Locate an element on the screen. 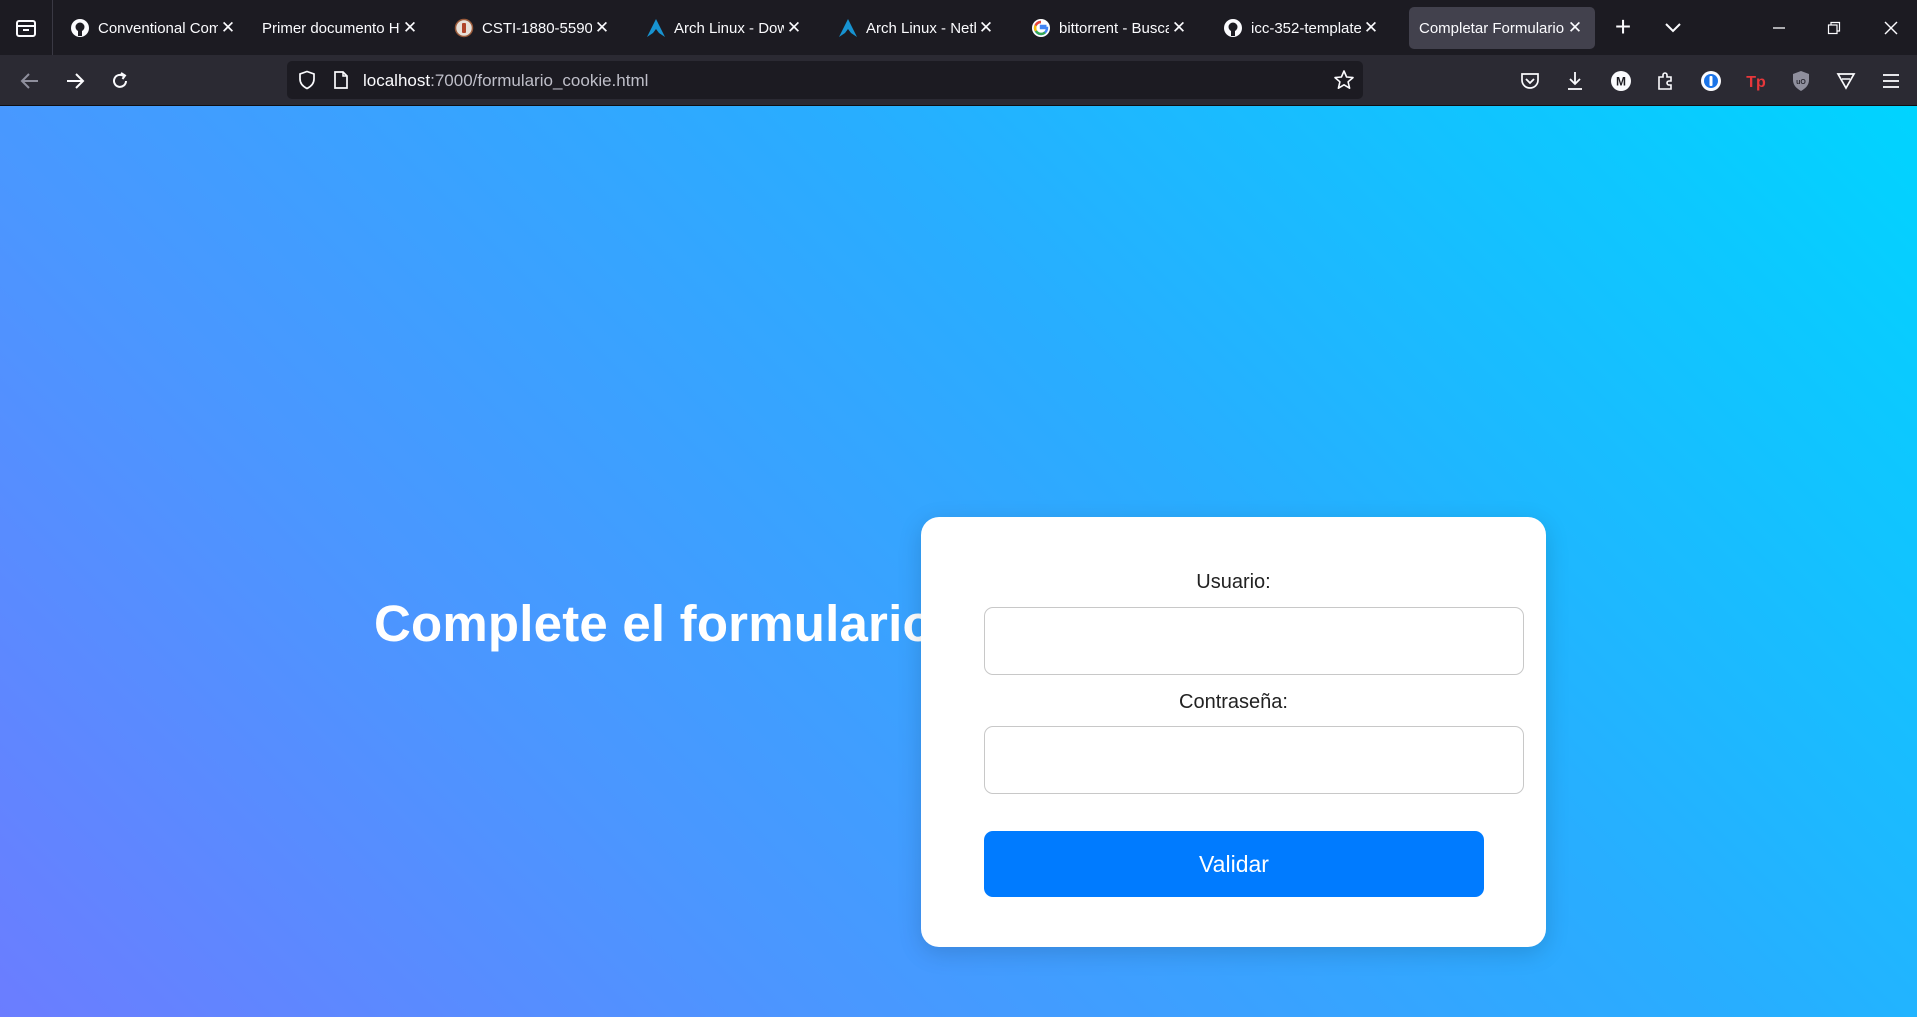  tab-title: Primer documento HTM is located at coordinates (331, 28).